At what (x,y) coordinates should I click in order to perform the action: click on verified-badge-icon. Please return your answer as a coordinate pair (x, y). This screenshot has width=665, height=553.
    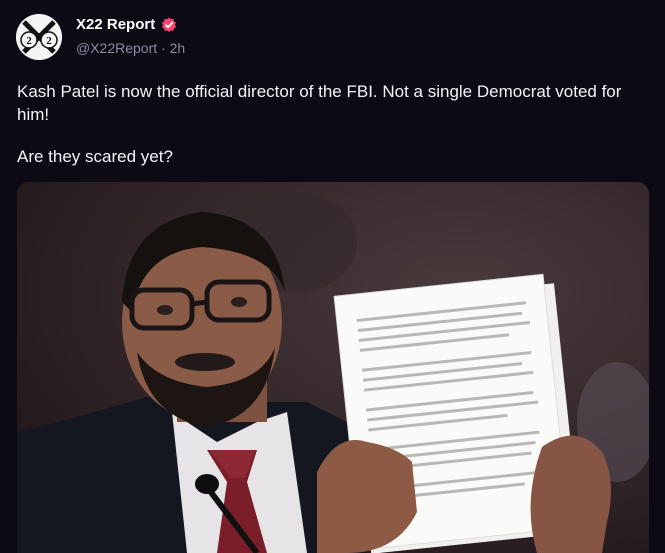
    Looking at the image, I should click on (169, 24).